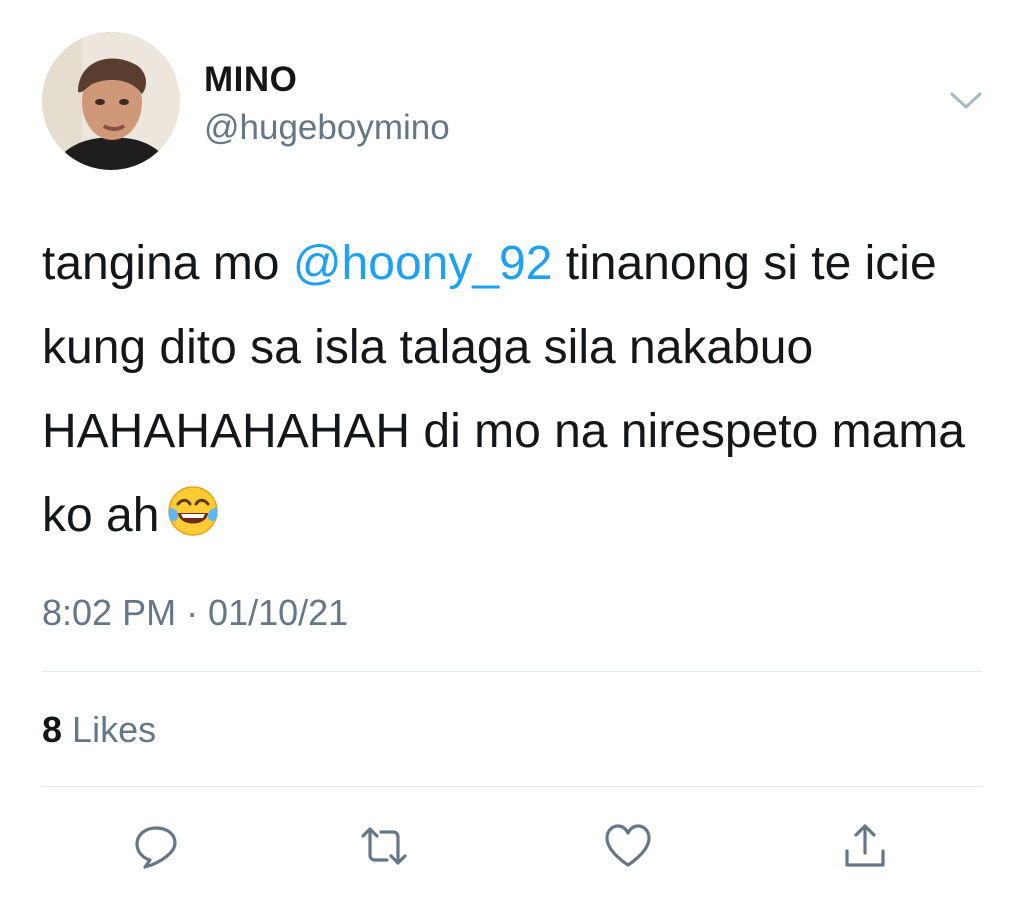  Describe the element at coordinates (193, 511) in the screenshot. I see `face-with-tears-of-joy-icon` at that location.